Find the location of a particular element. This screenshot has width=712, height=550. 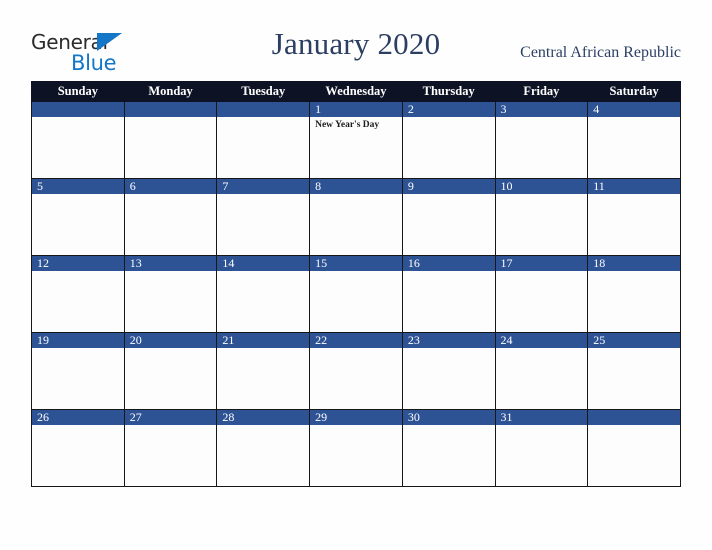

day-cell-inner: 24 is located at coordinates (541, 371).